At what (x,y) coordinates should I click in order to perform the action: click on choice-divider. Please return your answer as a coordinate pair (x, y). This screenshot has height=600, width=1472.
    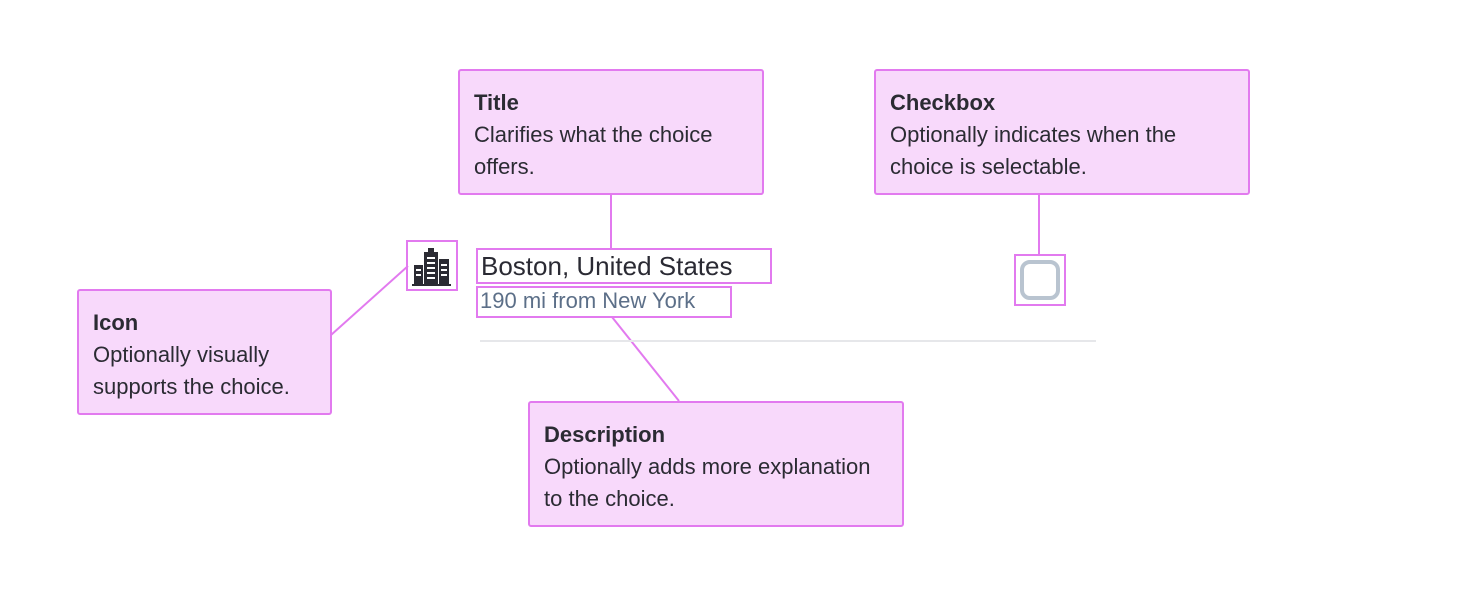
    Looking at the image, I should click on (788, 341).